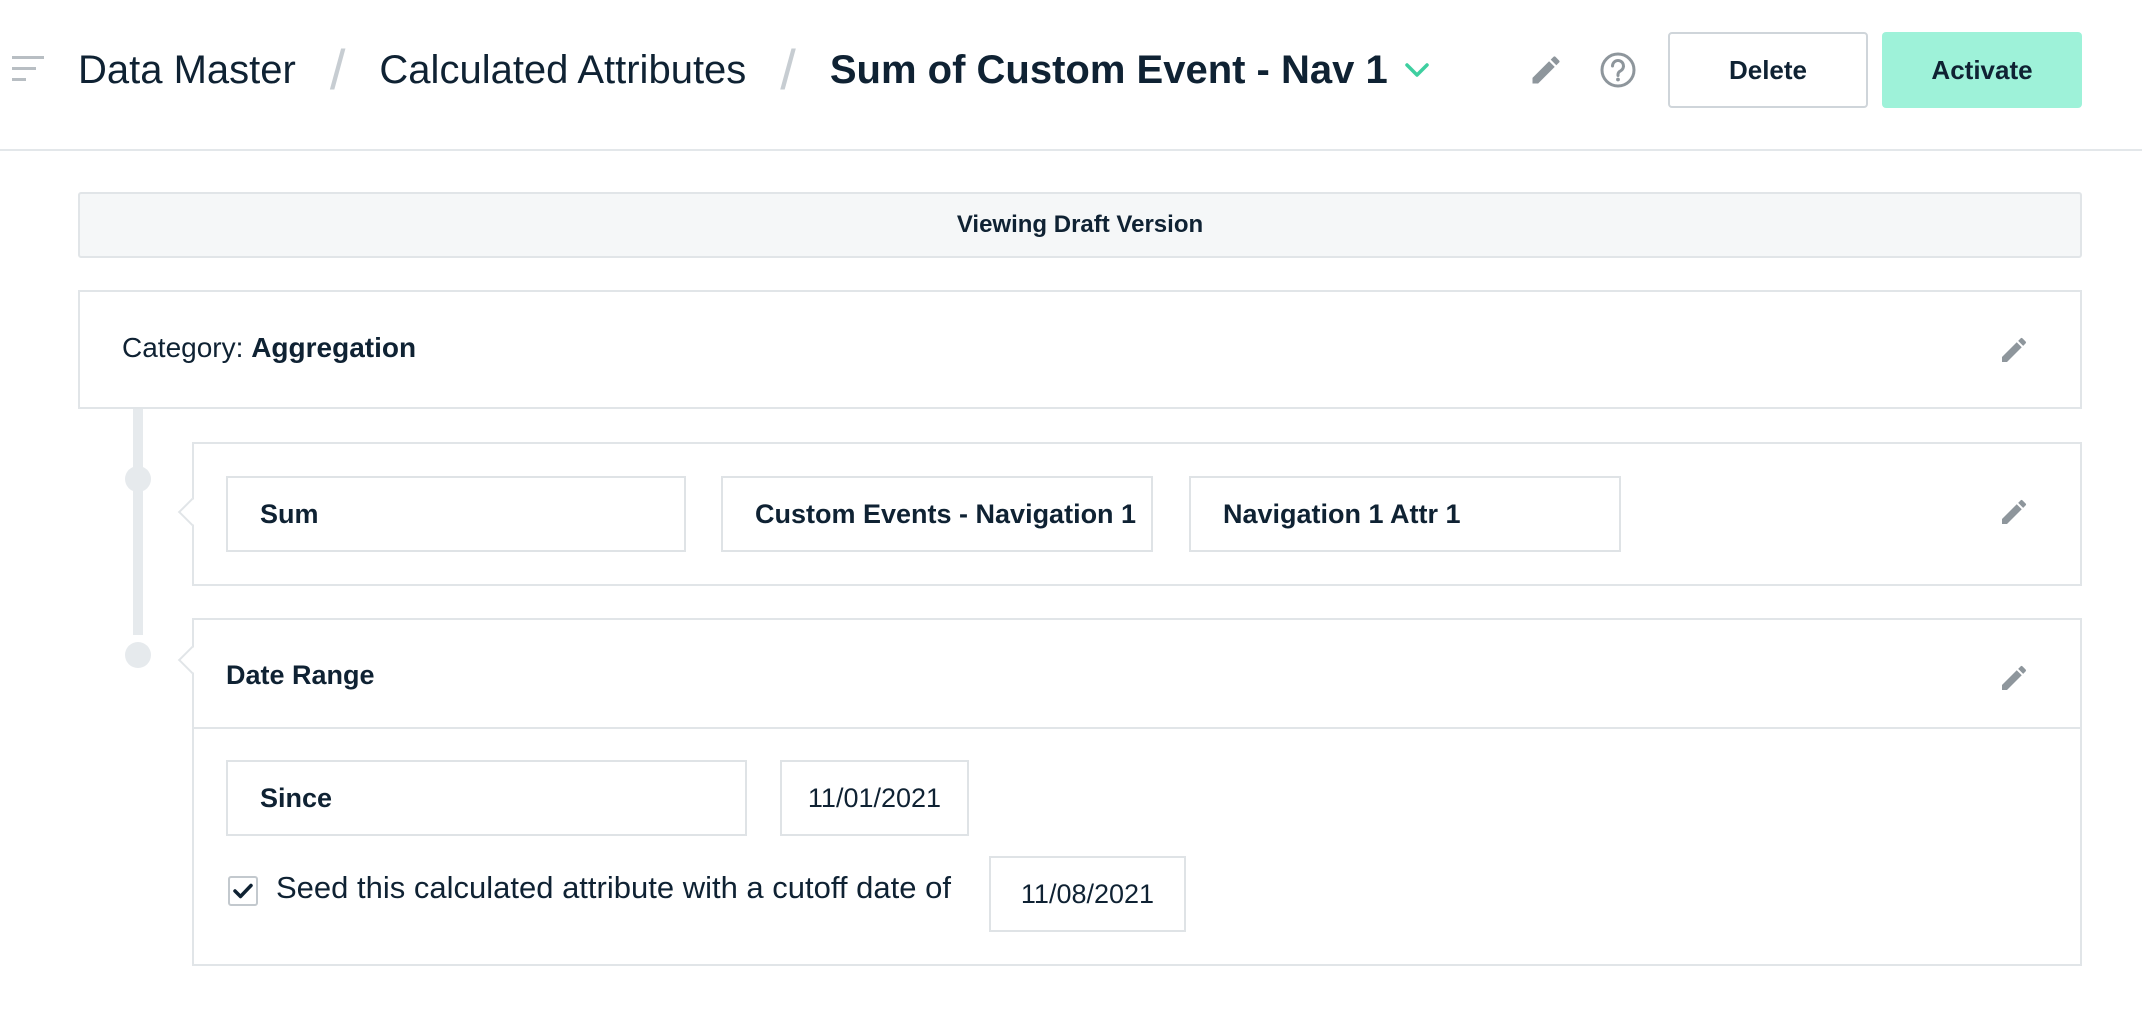  What do you see at coordinates (562, 70) in the screenshot?
I see `breadcrumb-calculated-attributes: Calculated Attributes` at bounding box center [562, 70].